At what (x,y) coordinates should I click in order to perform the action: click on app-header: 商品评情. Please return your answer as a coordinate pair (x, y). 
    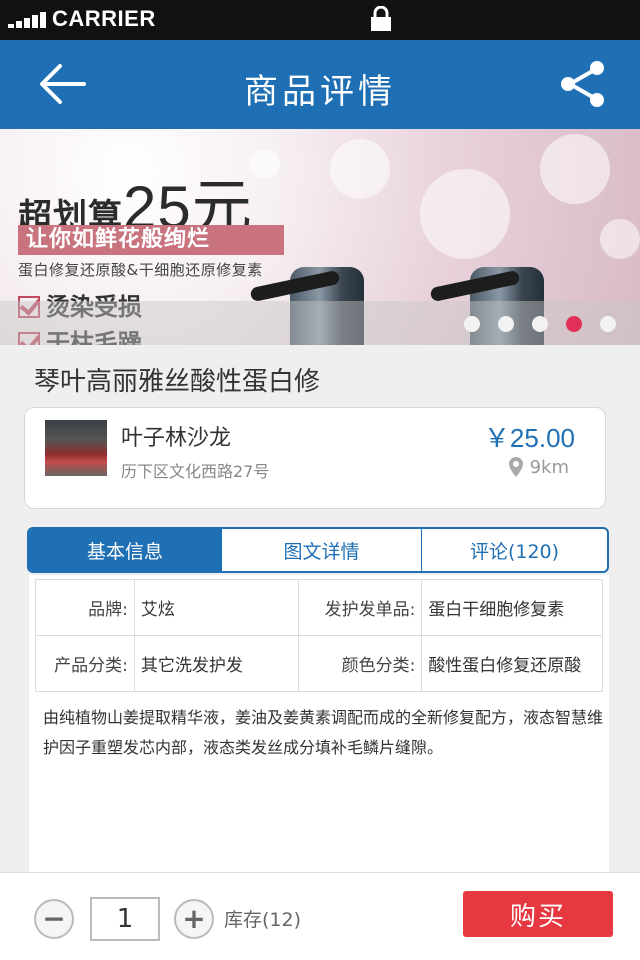
    Looking at the image, I should click on (320, 84).